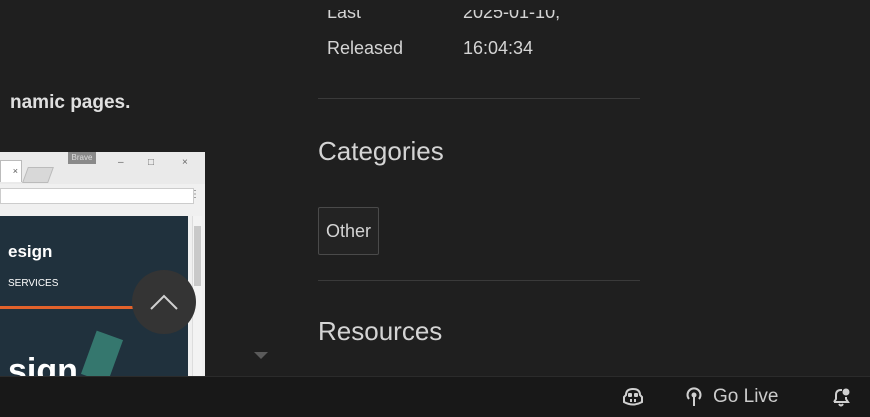 Image resolution: width=870 pixels, height=417 pixels. I want to click on last-released-label-line2: Released, so click(365, 48).